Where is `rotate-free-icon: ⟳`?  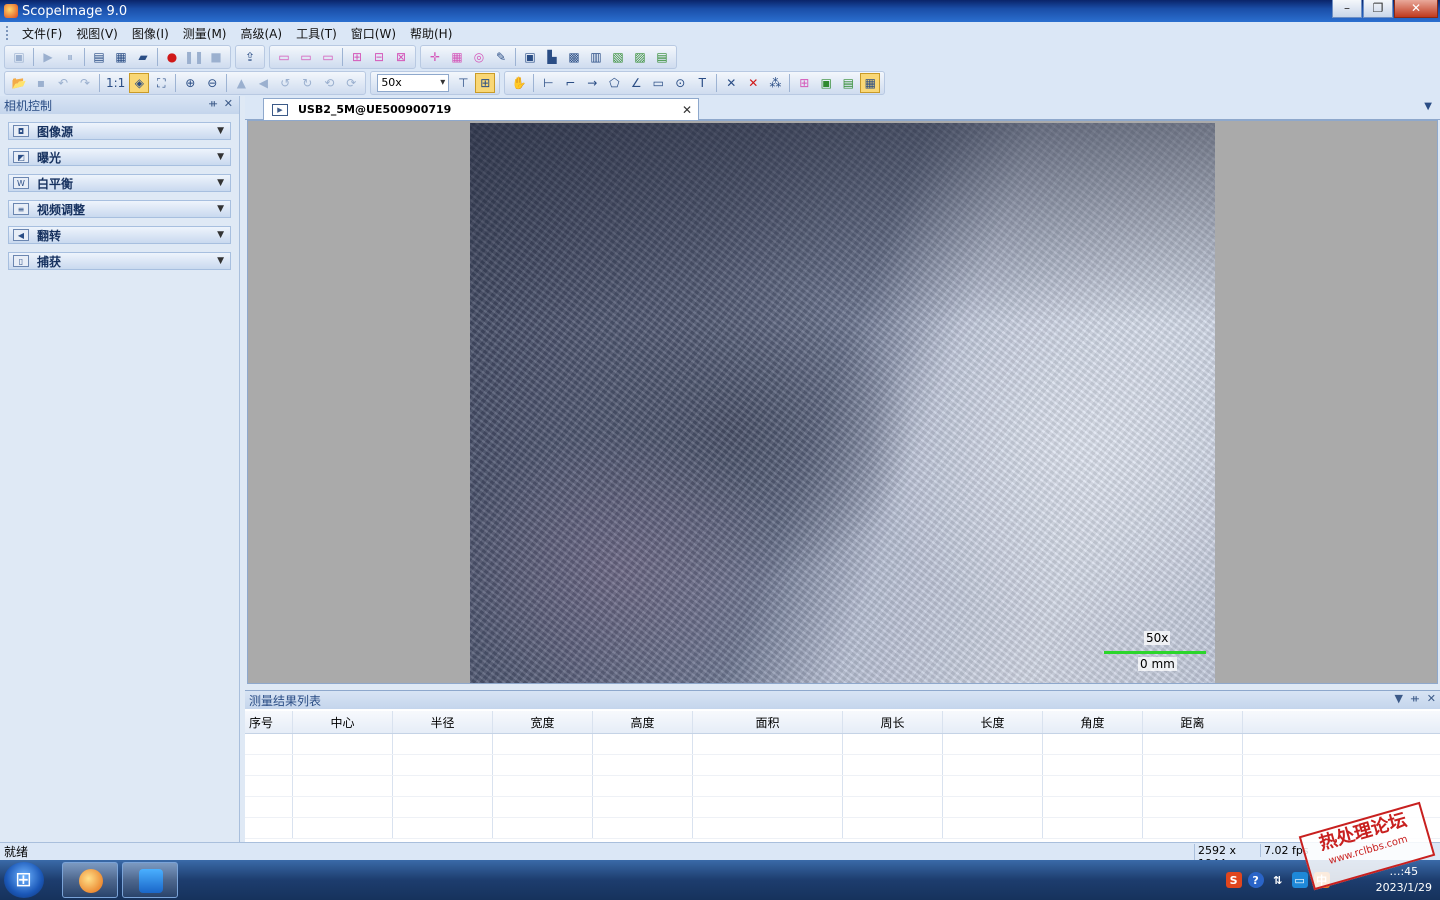
rotate-free-icon: ⟳ is located at coordinates (351, 83).